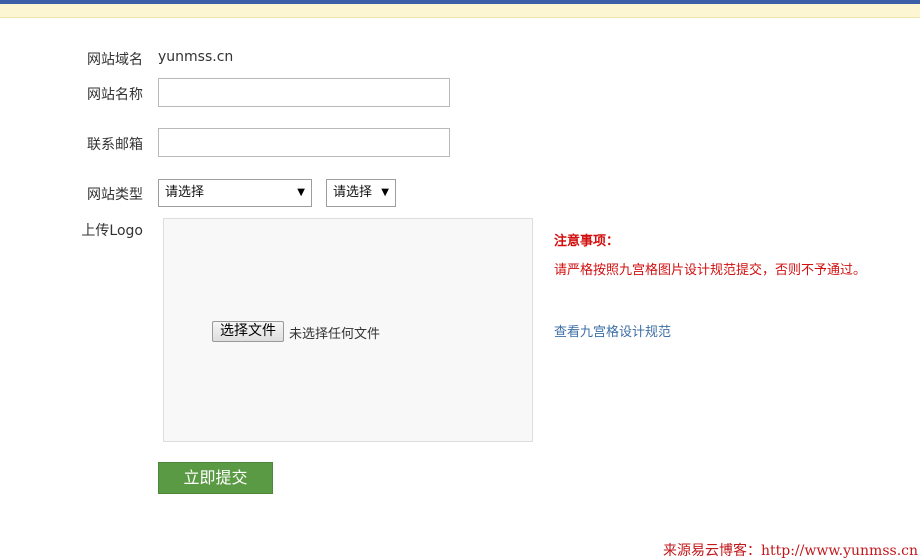 The width and height of the screenshot is (920, 560). What do you see at coordinates (304, 142) in the screenshot?
I see `email-input` at bounding box center [304, 142].